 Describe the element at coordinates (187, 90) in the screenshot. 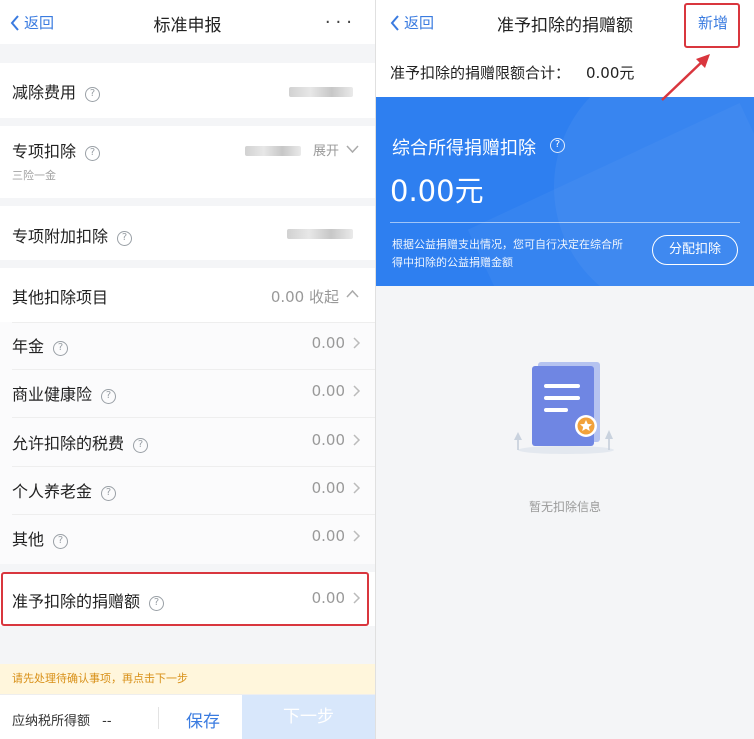

I see `row-reduction: 减除费用?` at that location.